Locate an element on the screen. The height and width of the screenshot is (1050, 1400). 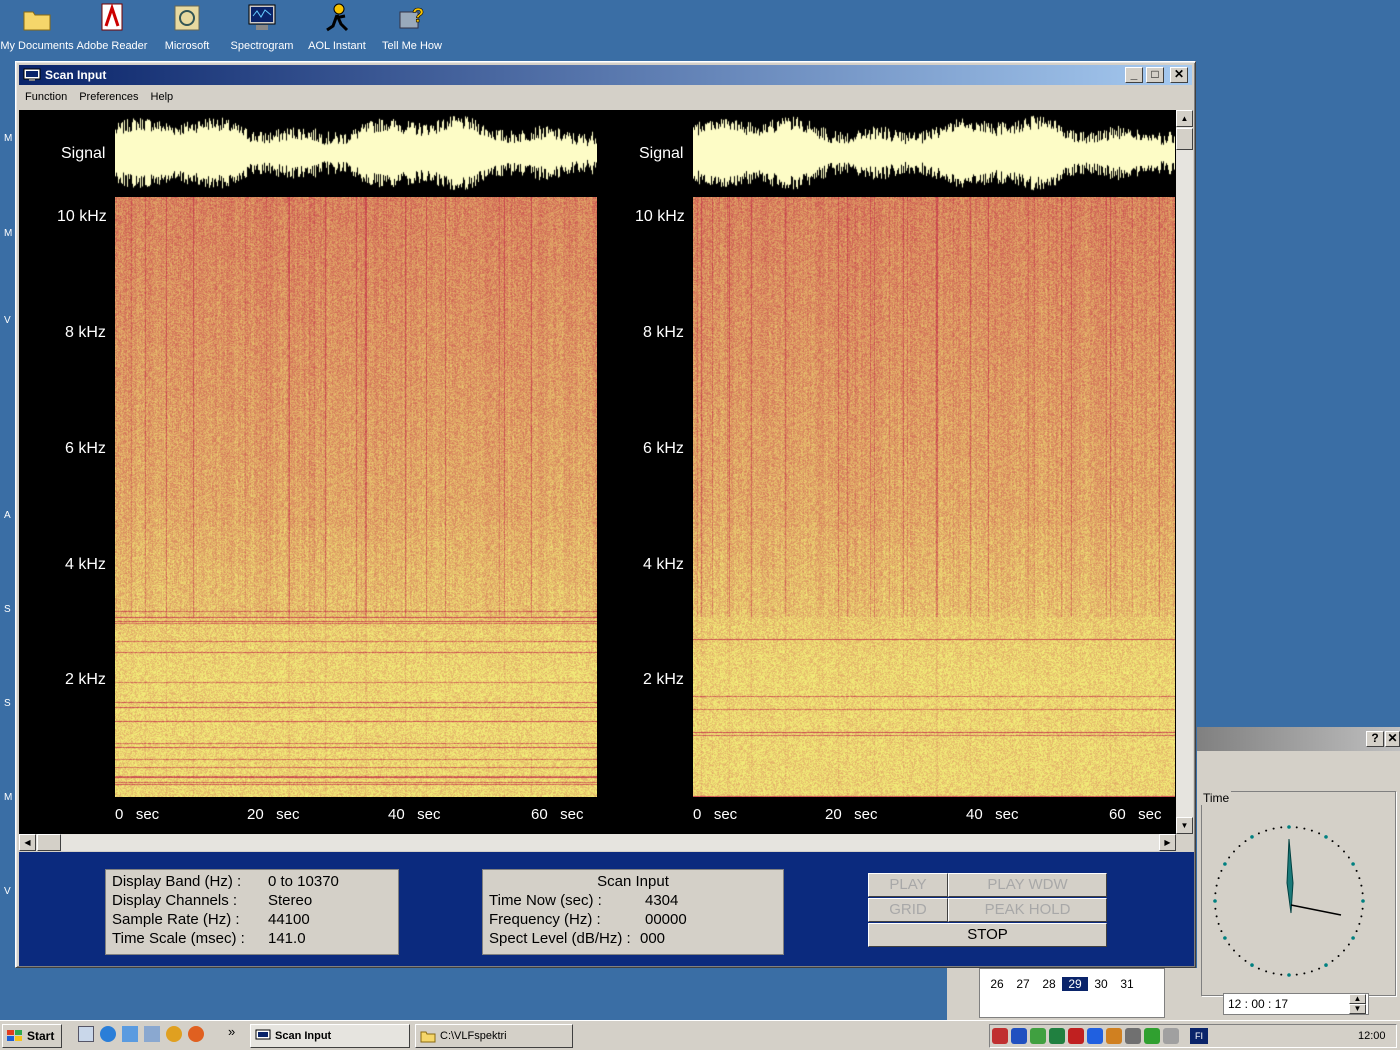
window-title: Scan Input is located at coordinates (76, 75).